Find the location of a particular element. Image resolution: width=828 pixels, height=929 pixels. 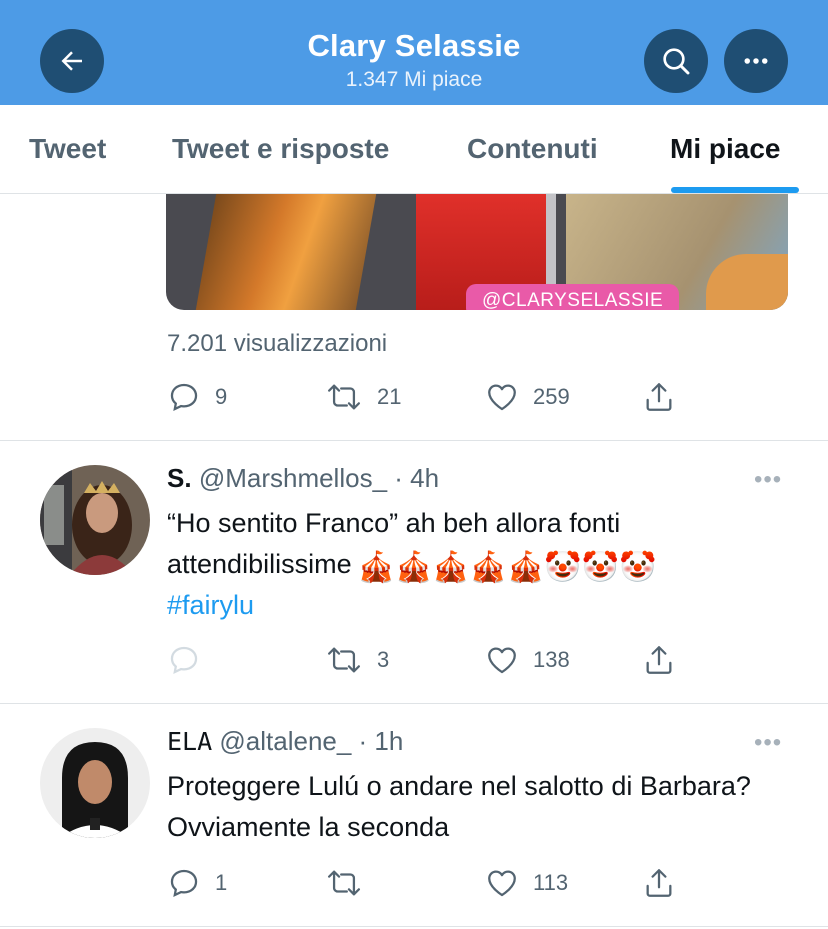

display-name: ELA is located at coordinates (189, 741).